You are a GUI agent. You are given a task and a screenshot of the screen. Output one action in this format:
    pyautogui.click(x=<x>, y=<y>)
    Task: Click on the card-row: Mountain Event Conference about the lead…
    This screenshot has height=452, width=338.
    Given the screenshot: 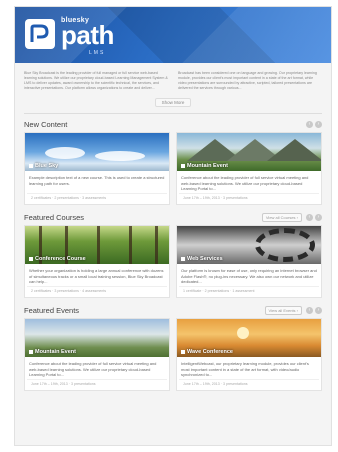 What is the action you would take?
    pyautogui.click(x=173, y=354)
    